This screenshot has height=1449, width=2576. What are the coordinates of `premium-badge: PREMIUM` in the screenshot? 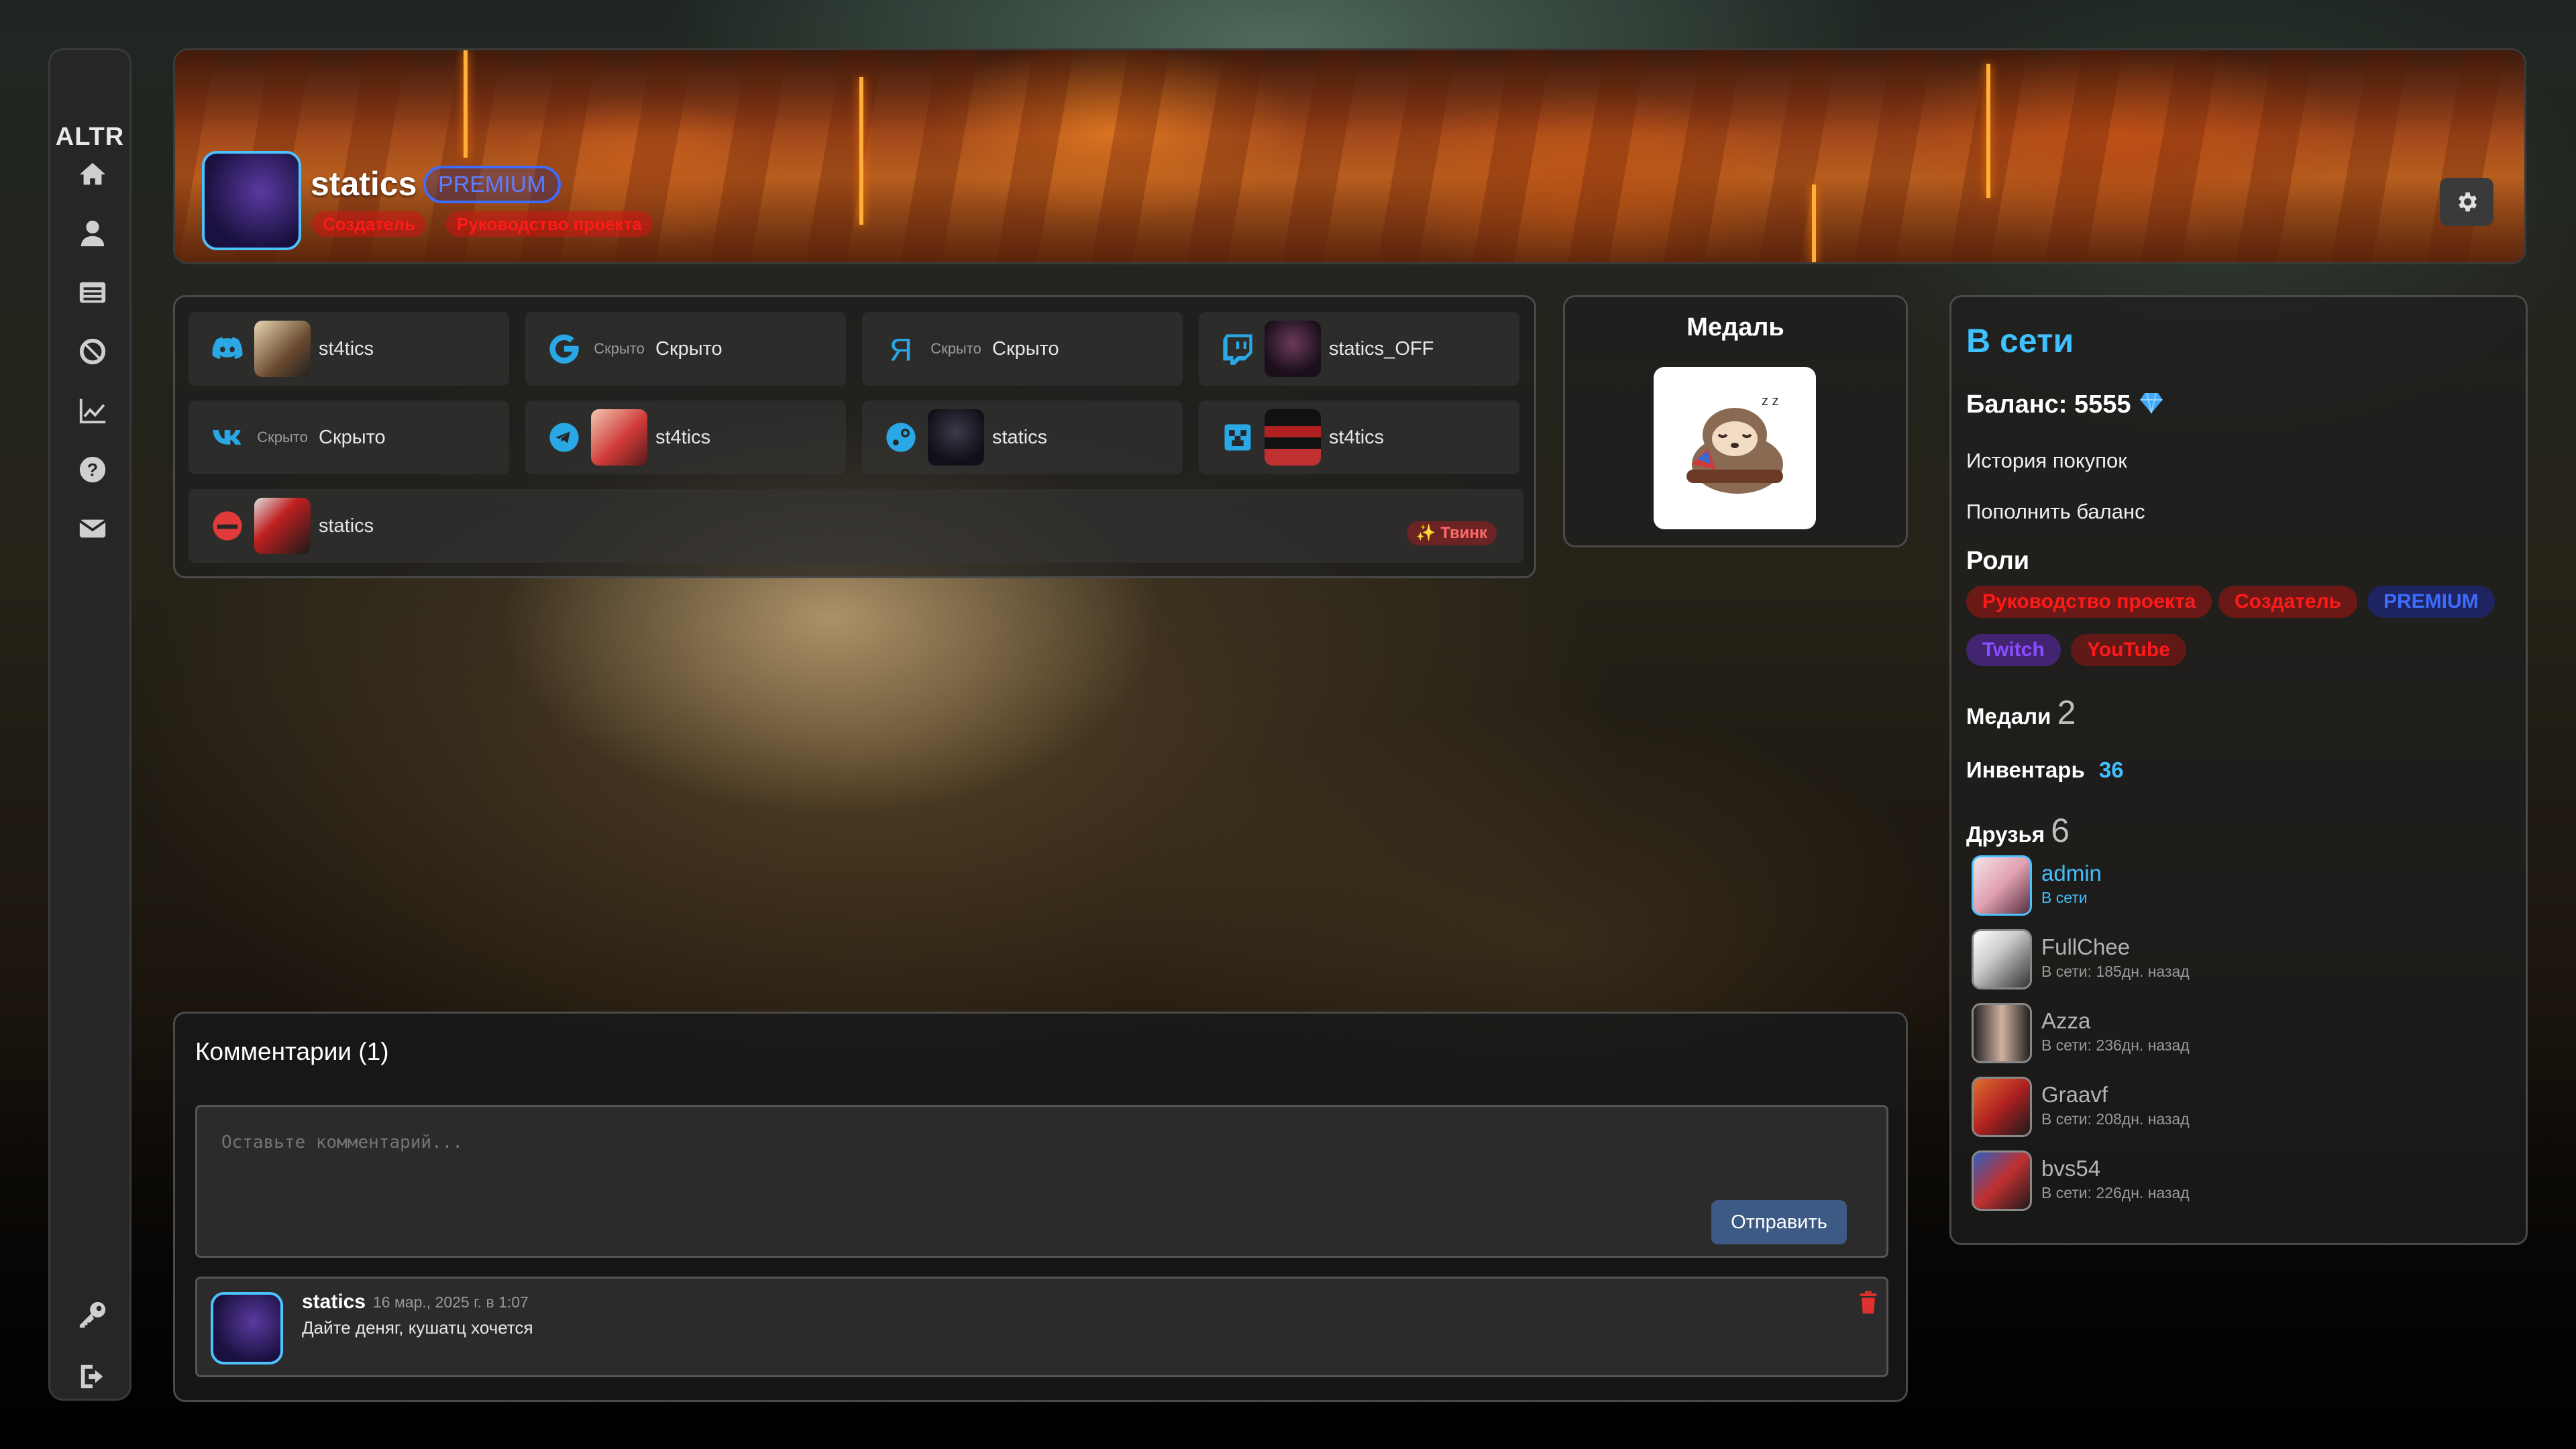 It's located at (492, 184).